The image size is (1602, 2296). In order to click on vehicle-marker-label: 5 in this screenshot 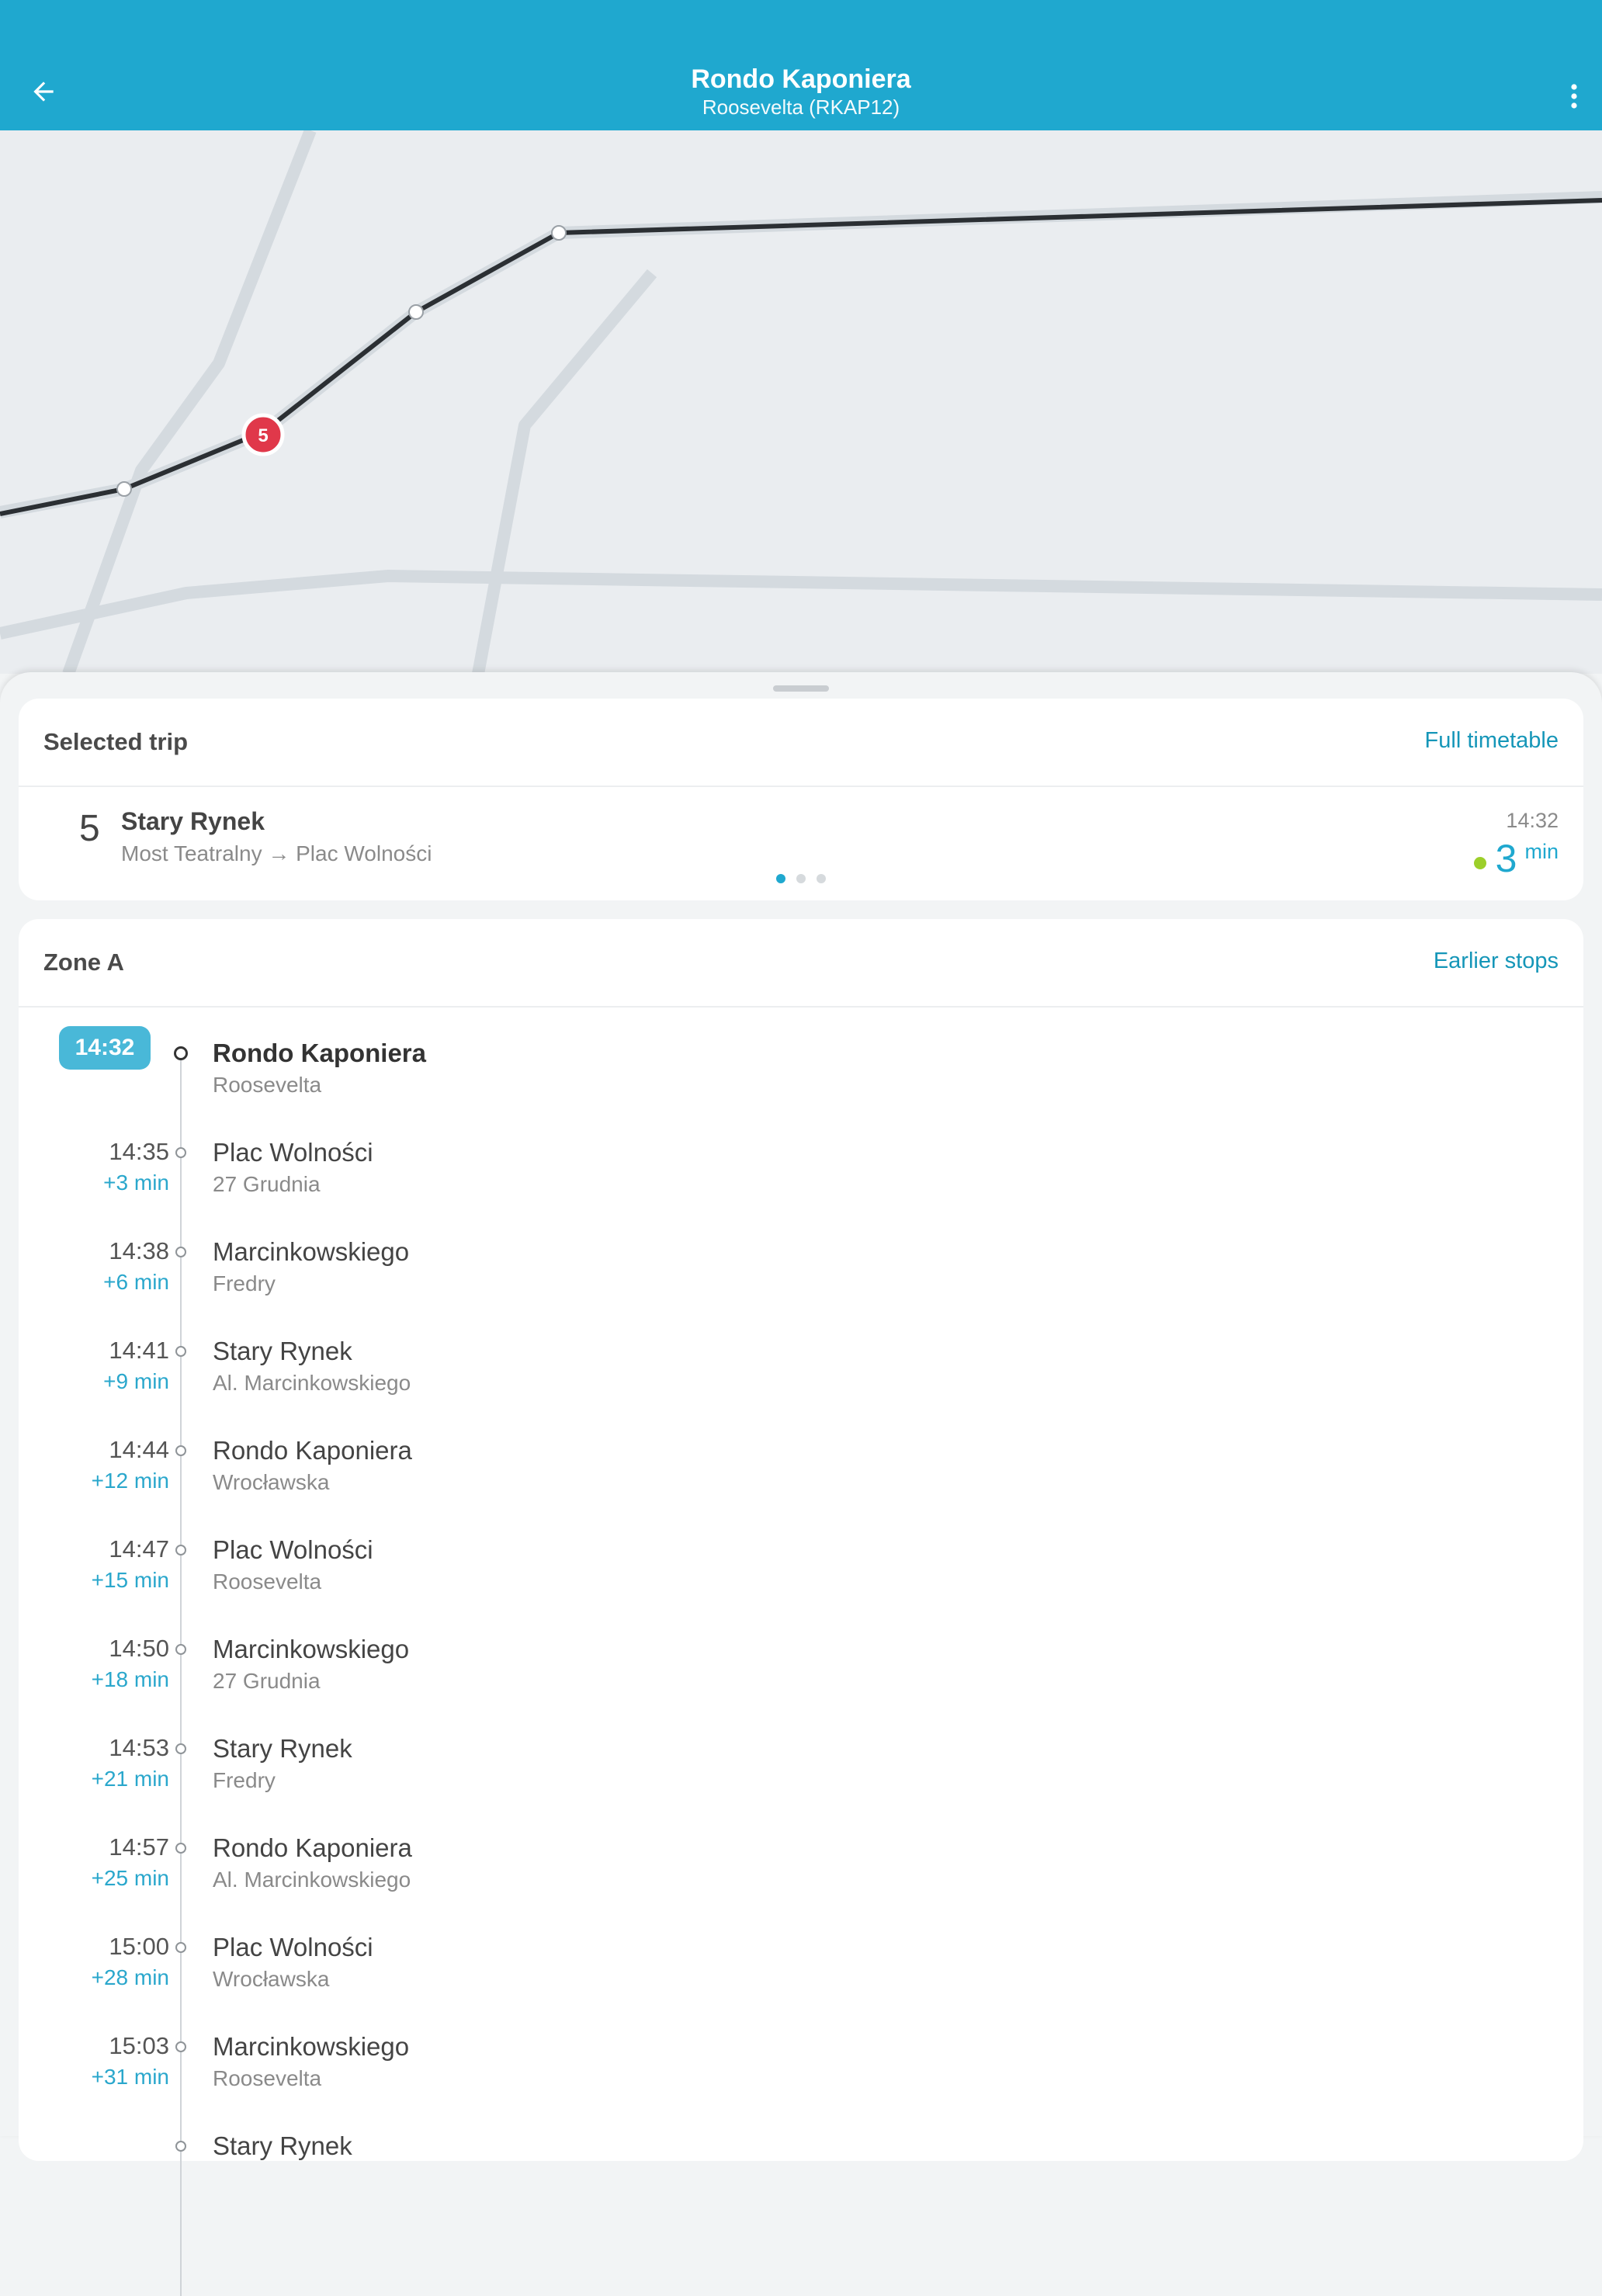, I will do `click(263, 435)`.